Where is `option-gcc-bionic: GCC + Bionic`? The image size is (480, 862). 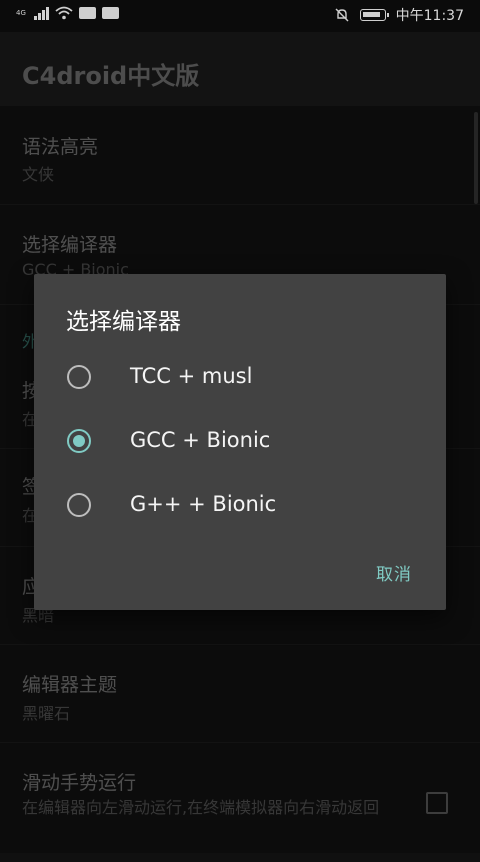 option-gcc-bionic: GCC + Bionic is located at coordinates (240, 441).